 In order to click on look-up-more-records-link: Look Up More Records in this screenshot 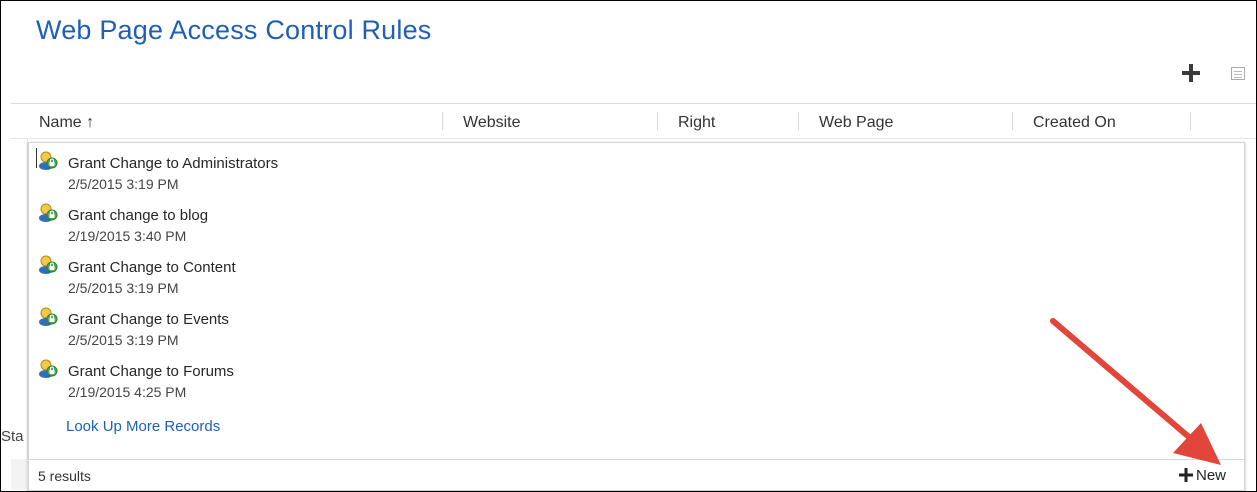, I will do `click(143, 426)`.